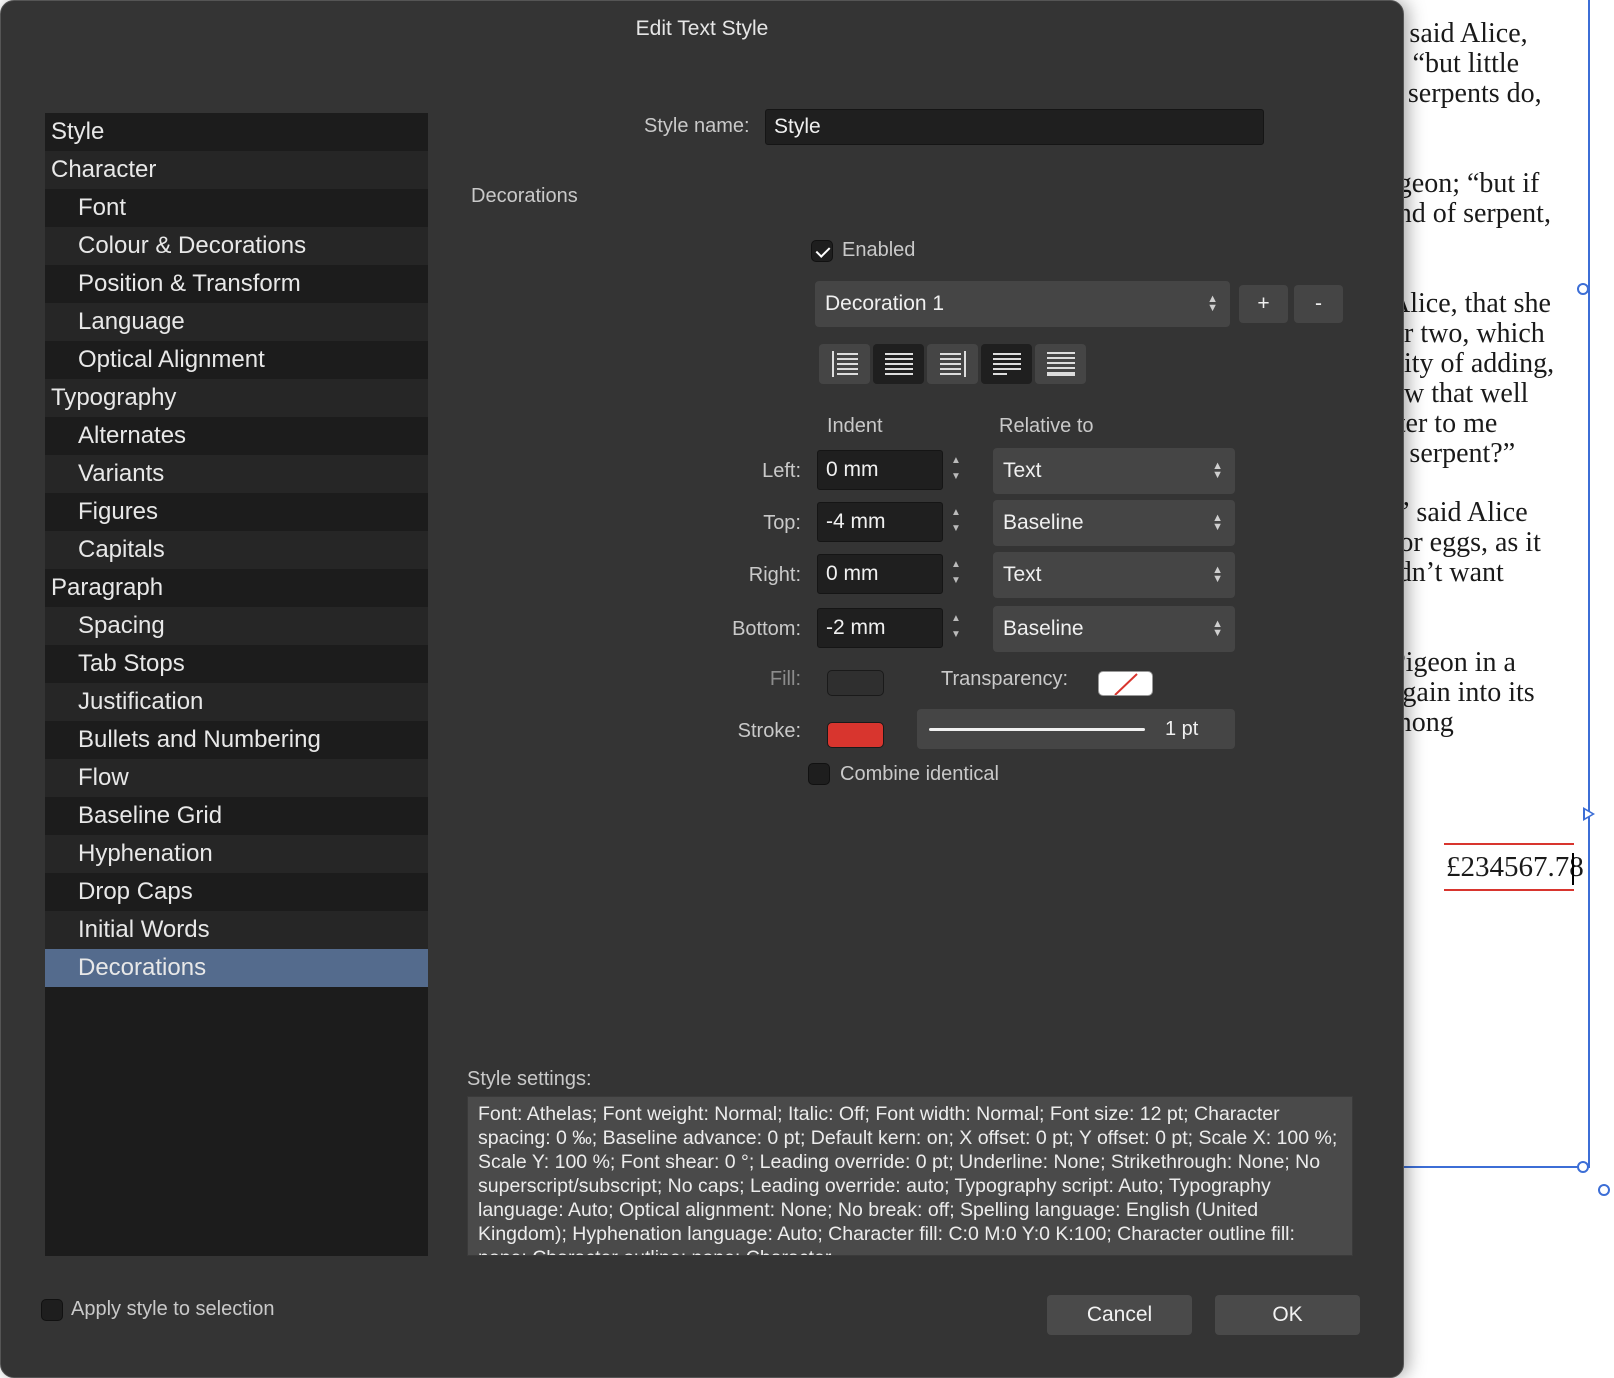  I want to click on document-text-line: Pigeon in a, so click(1453, 662).